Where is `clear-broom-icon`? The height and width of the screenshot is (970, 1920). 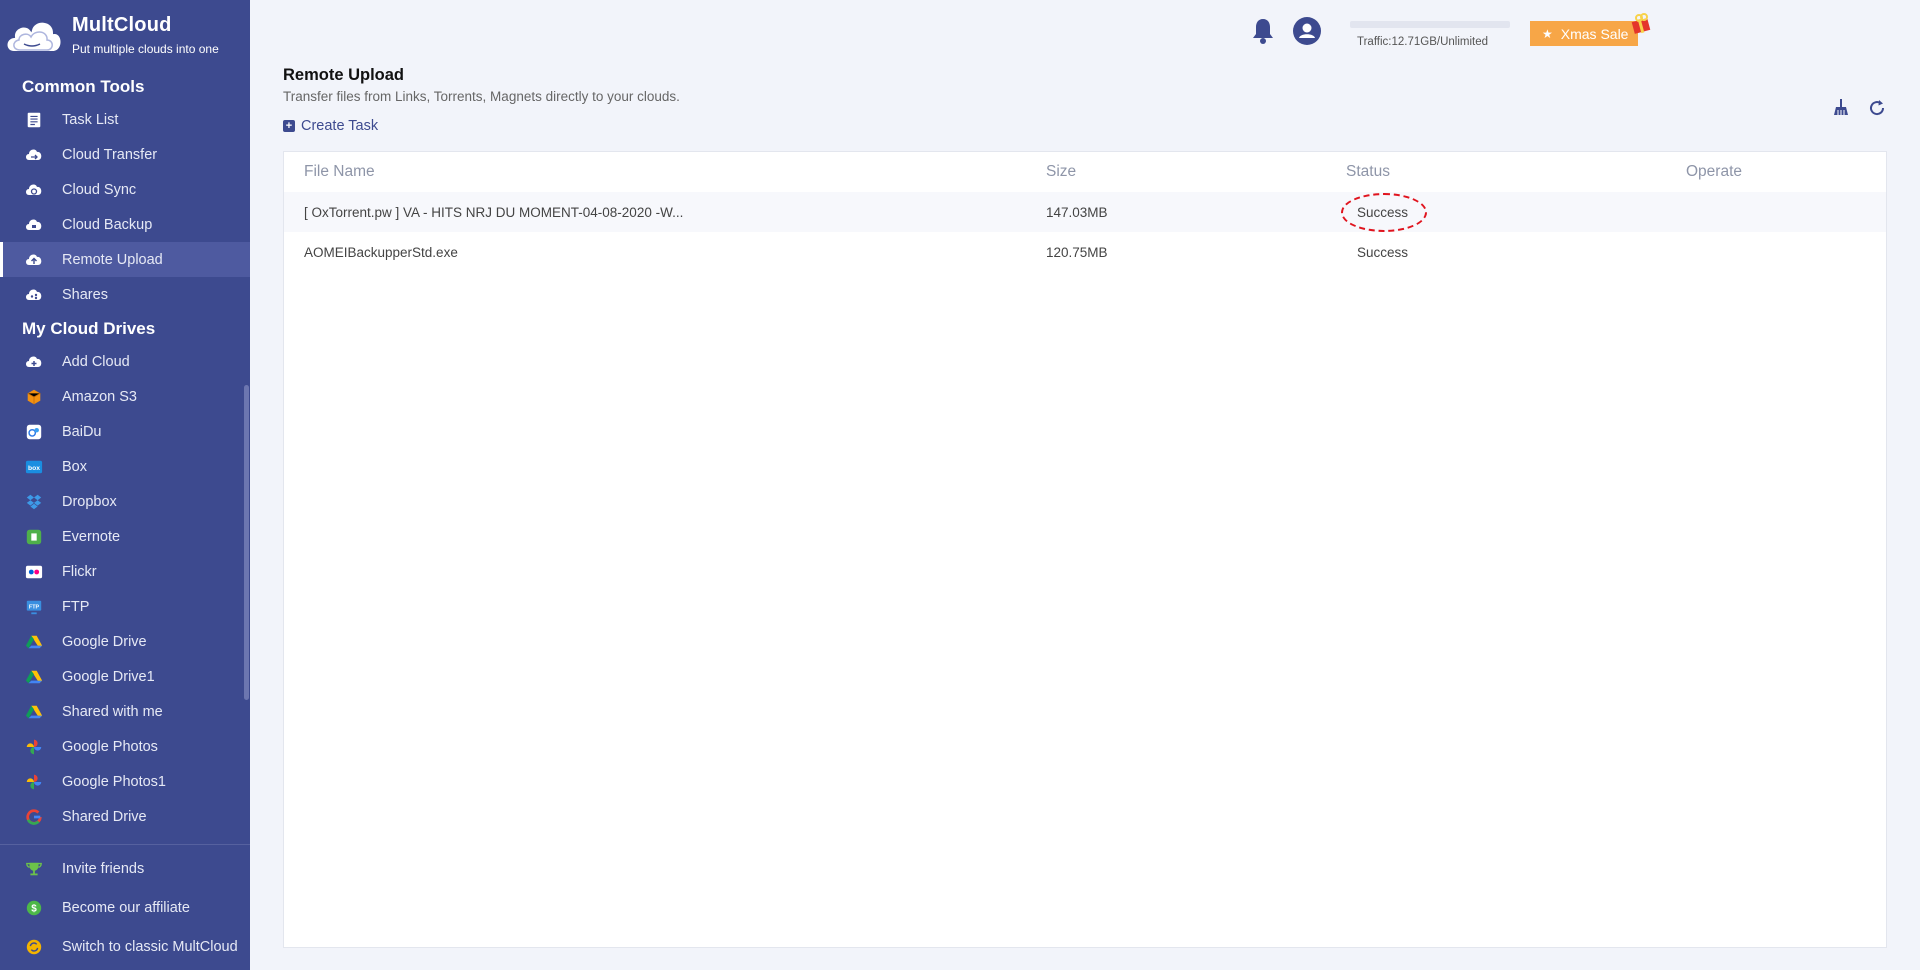 clear-broom-icon is located at coordinates (1841, 107).